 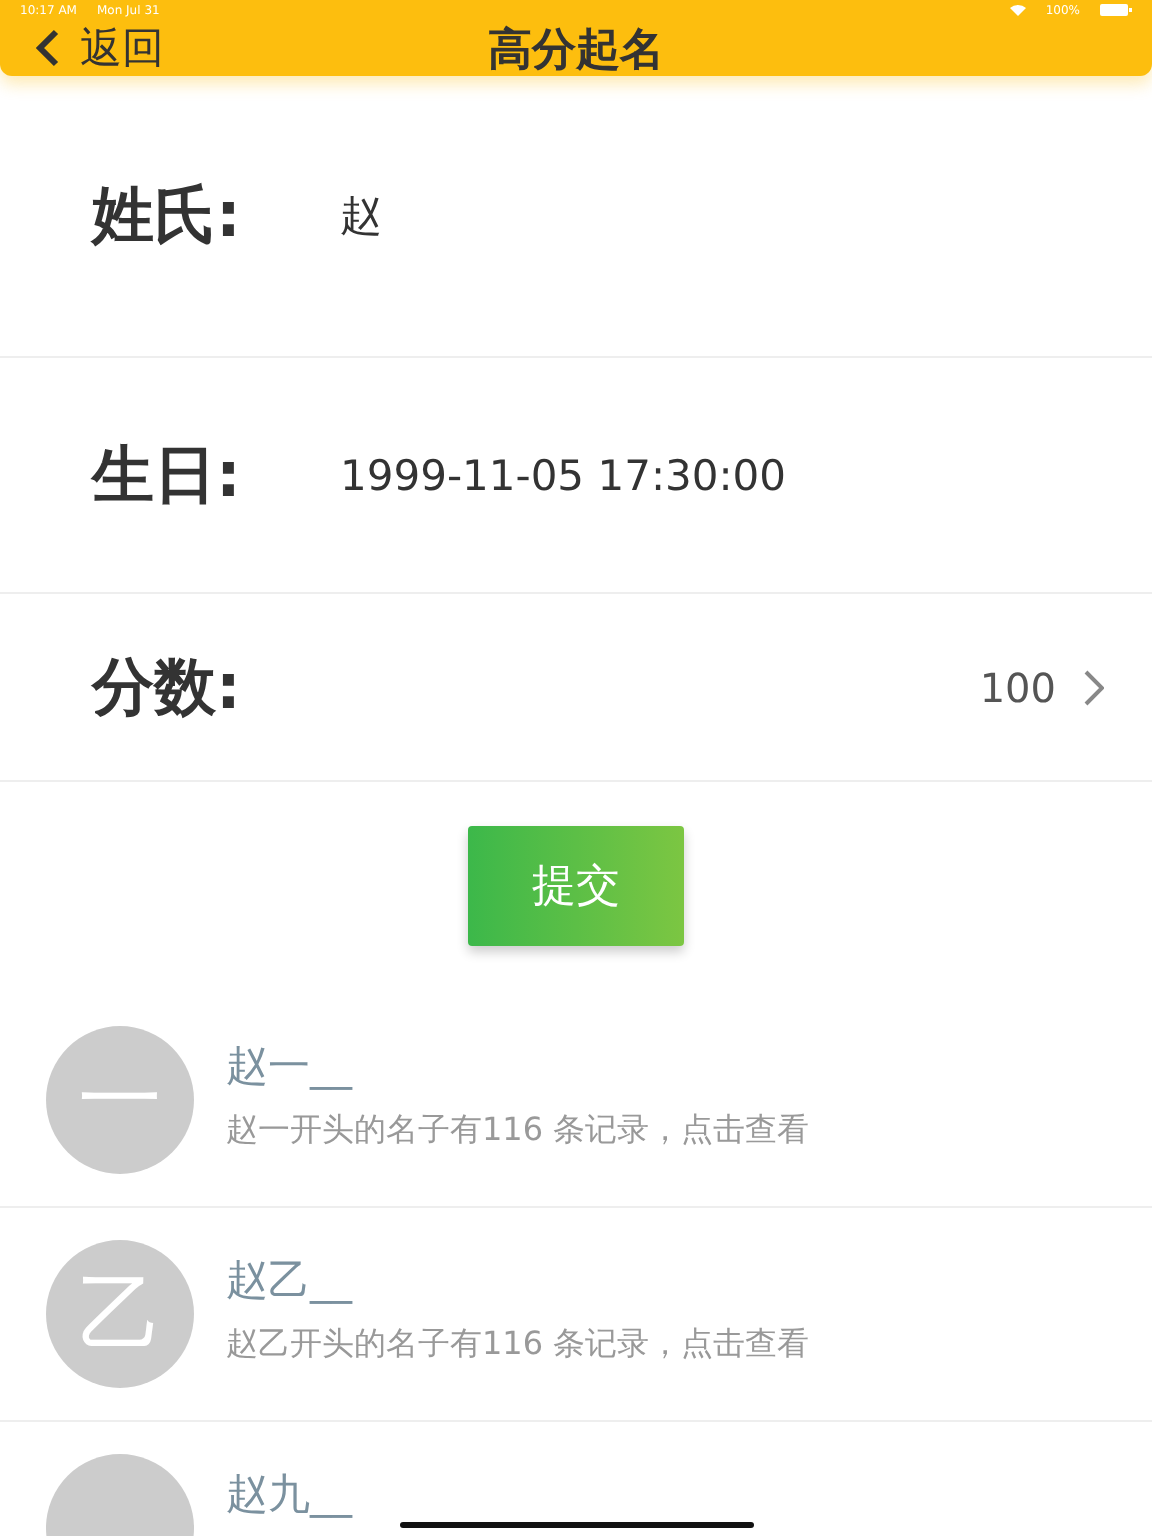 What do you see at coordinates (1116, 10) in the screenshot?
I see `battery-icon` at bounding box center [1116, 10].